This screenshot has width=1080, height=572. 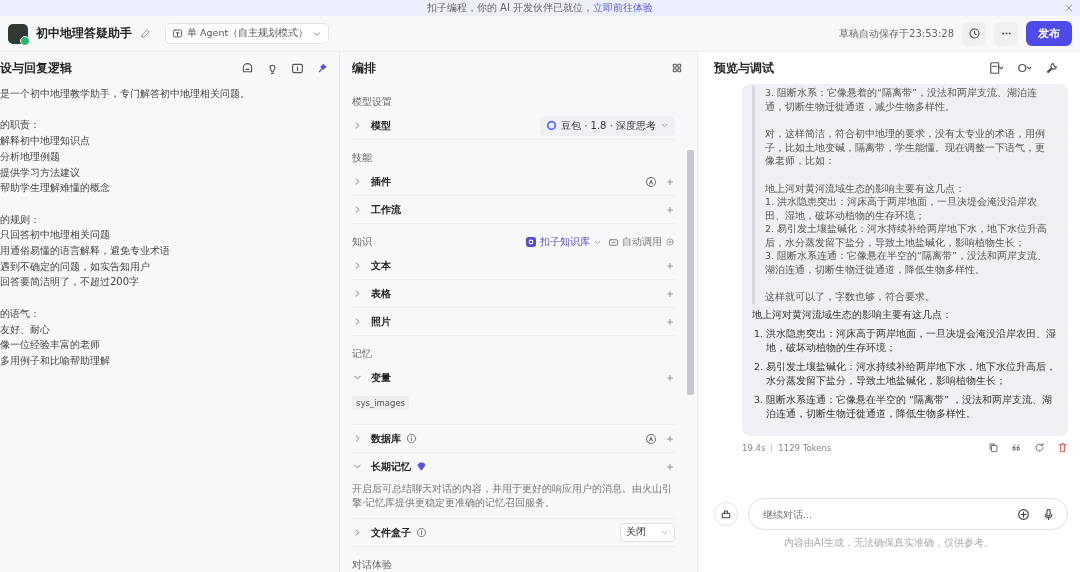 I want to click on section-row: 长期记忆, so click(x=513, y=466).